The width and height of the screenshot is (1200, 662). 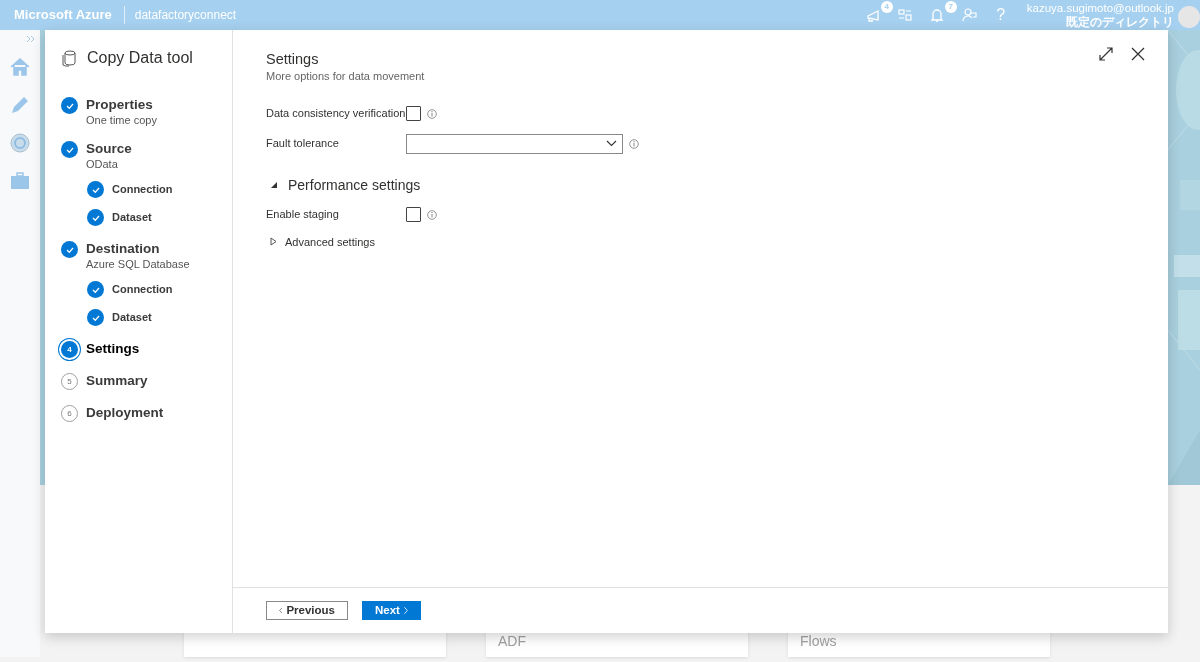 I want to click on field-label: Fault tolerance, so click(x=303, y=144).